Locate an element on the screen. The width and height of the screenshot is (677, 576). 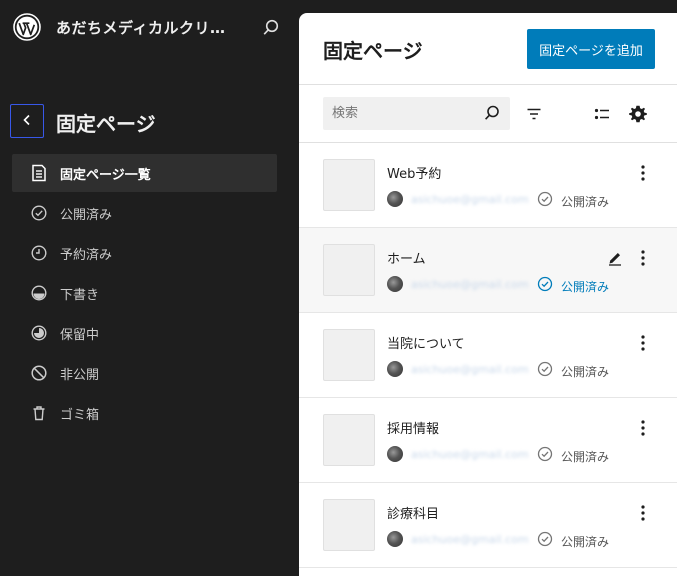
sidebar-item-pending: 保留中 is located at coordinates (144, 333).